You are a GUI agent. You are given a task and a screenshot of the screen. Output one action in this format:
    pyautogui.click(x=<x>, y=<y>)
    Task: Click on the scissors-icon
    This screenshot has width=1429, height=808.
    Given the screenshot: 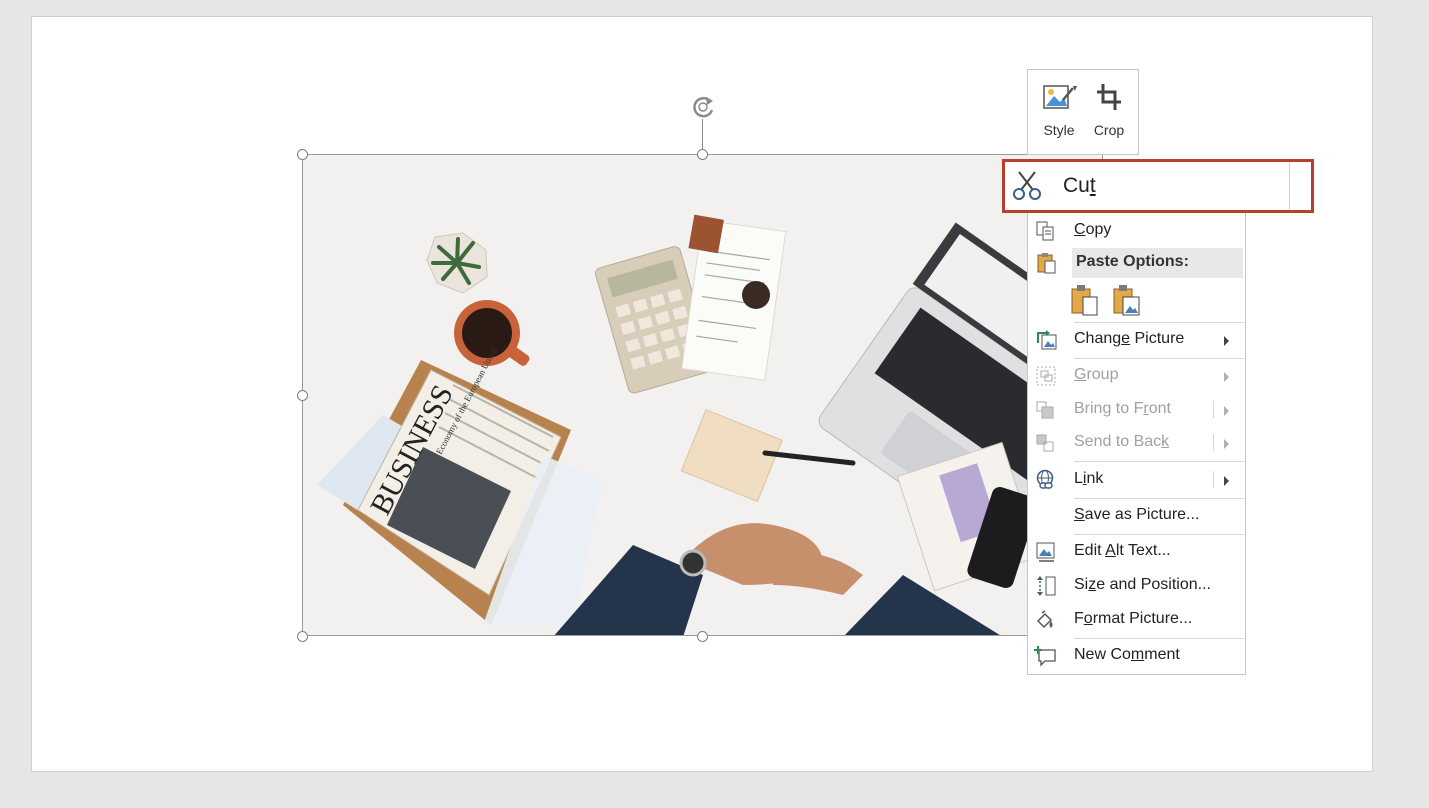 What is the action you would take?
    pyautogui.click(x=1027, y=185)
    